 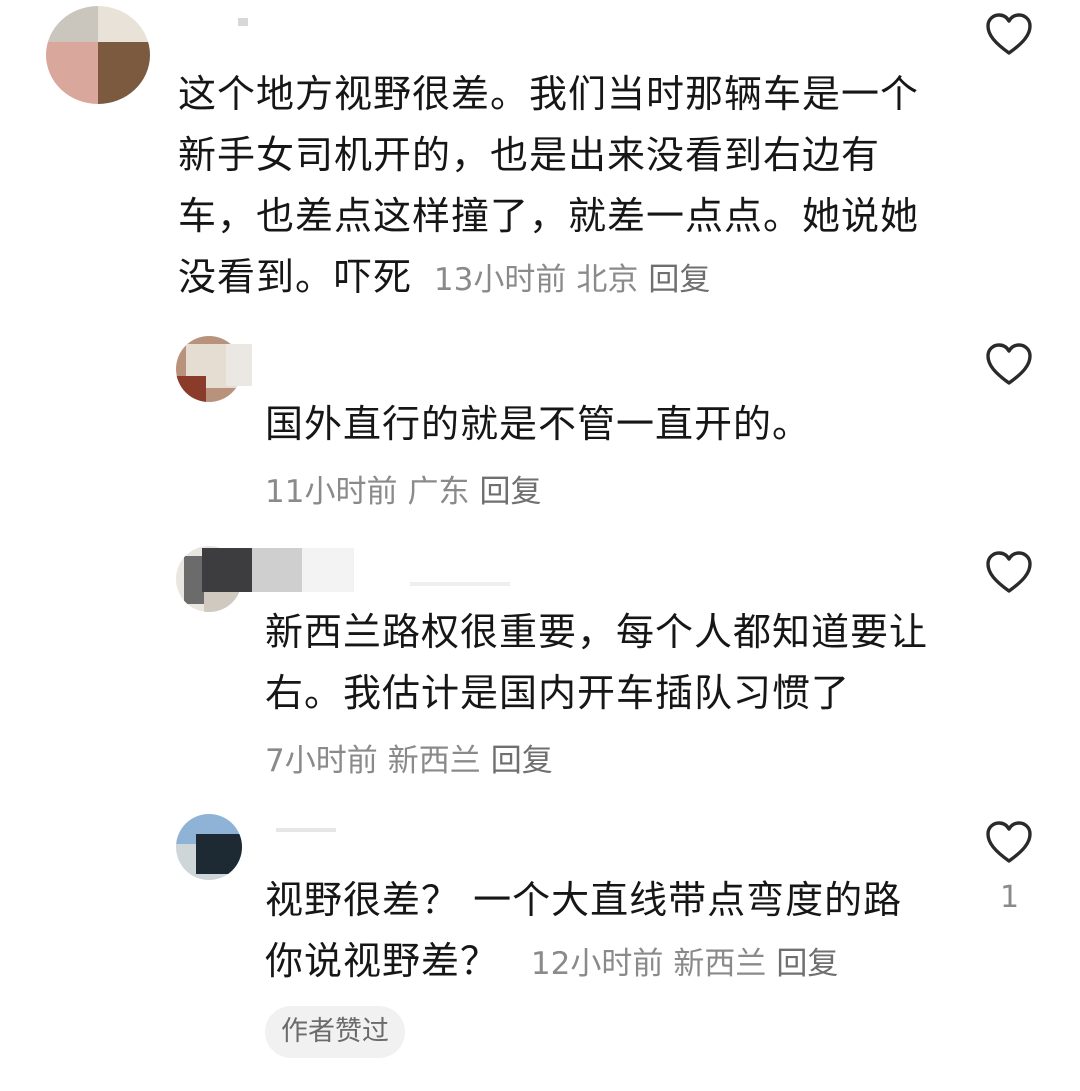 I want to click on comment-line: 车，也差点这样撞了，就差一点点。她说她, so click(x=549, y=216).